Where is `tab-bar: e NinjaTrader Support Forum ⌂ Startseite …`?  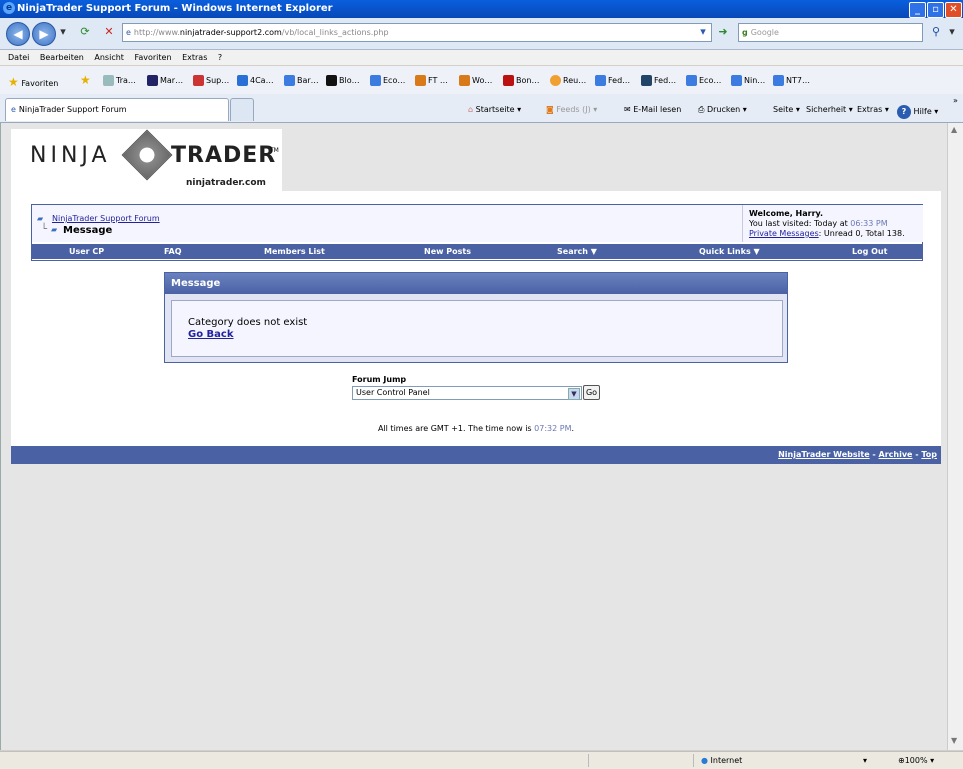 tab-bar: e NinjaTrader Support Forum ⌂ Startseite … is located at coordinates (481, 108).